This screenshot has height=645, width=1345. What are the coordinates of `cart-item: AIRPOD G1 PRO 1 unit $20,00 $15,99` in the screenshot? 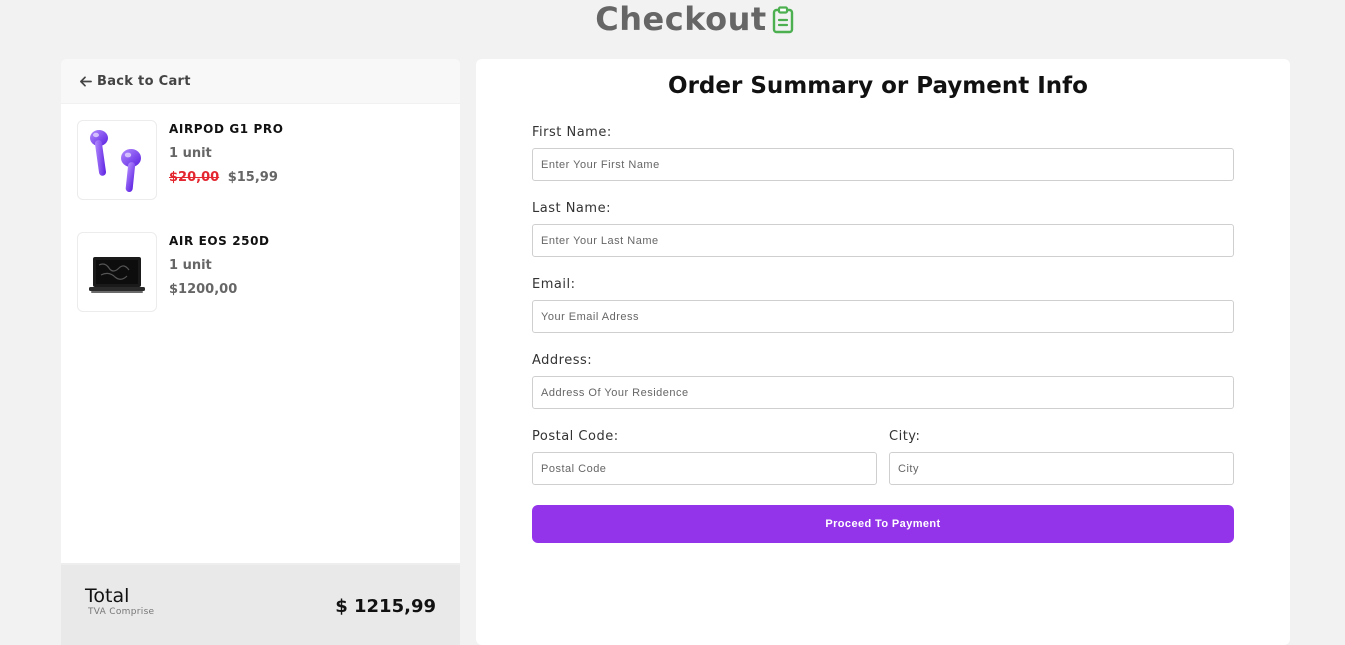 It's located at (262, 160).